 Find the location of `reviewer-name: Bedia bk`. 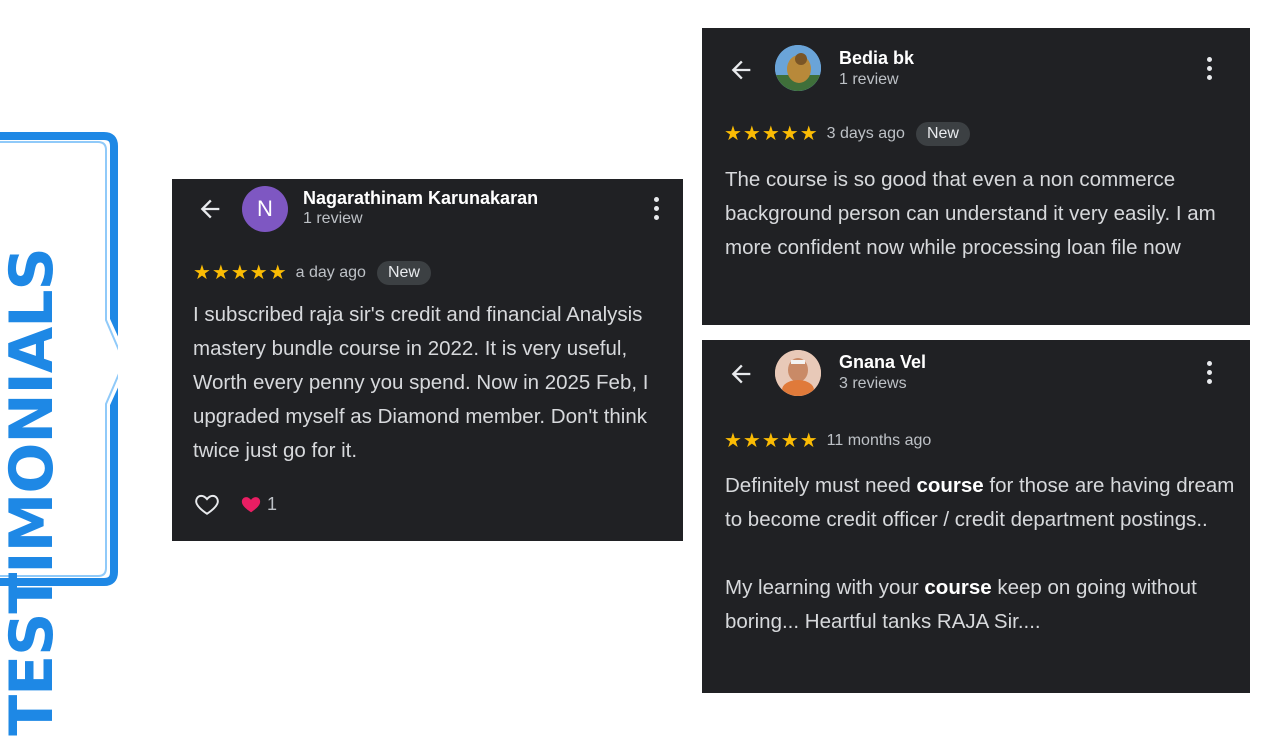

reviewer-name: Bedia bk is located at coordinates (876, 58).